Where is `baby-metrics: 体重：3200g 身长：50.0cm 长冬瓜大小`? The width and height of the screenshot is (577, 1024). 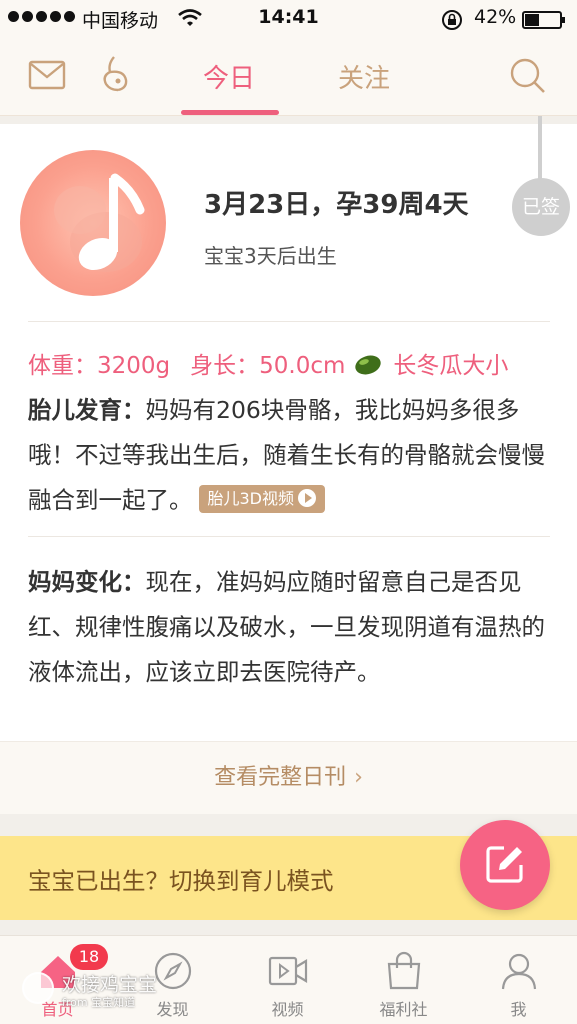
baby-metrics: 体重：3200g 身长：50.0cm 长冬瓜大小 is located at coordinates (268, 364).